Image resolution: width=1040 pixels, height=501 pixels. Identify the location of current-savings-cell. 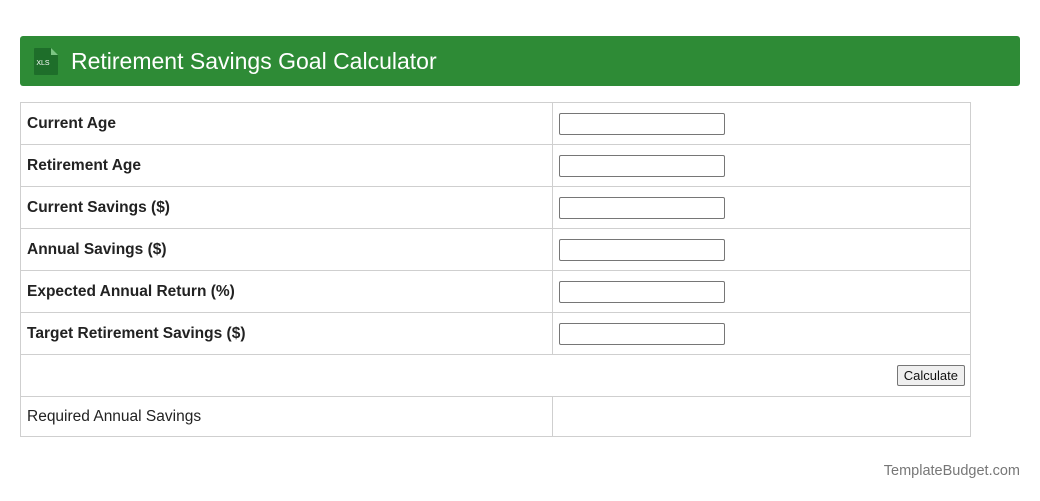
(761, 207).